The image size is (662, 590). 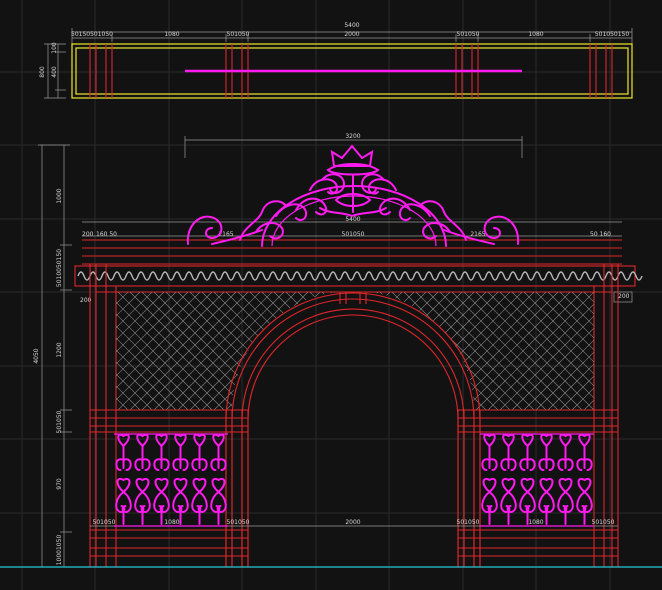 I want to click on center-501050-label: 501050, so click(x=353, y=234).